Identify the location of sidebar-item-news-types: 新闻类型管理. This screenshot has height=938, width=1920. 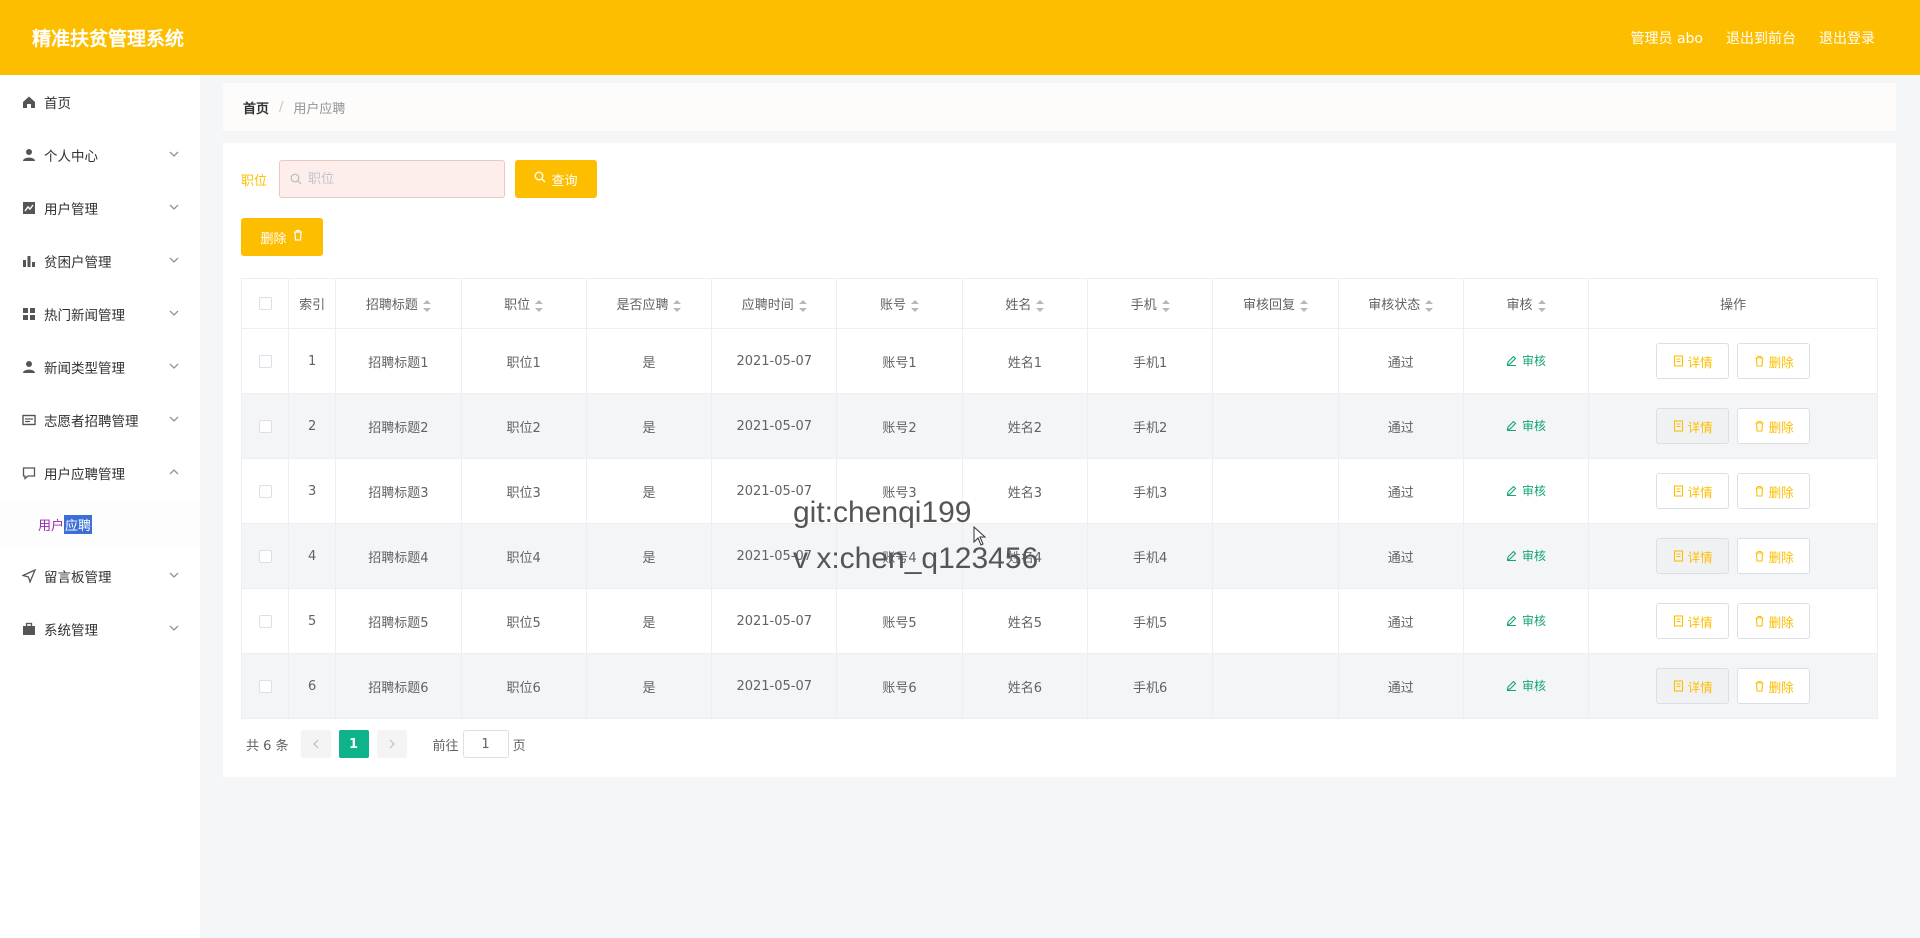
(100, 366).